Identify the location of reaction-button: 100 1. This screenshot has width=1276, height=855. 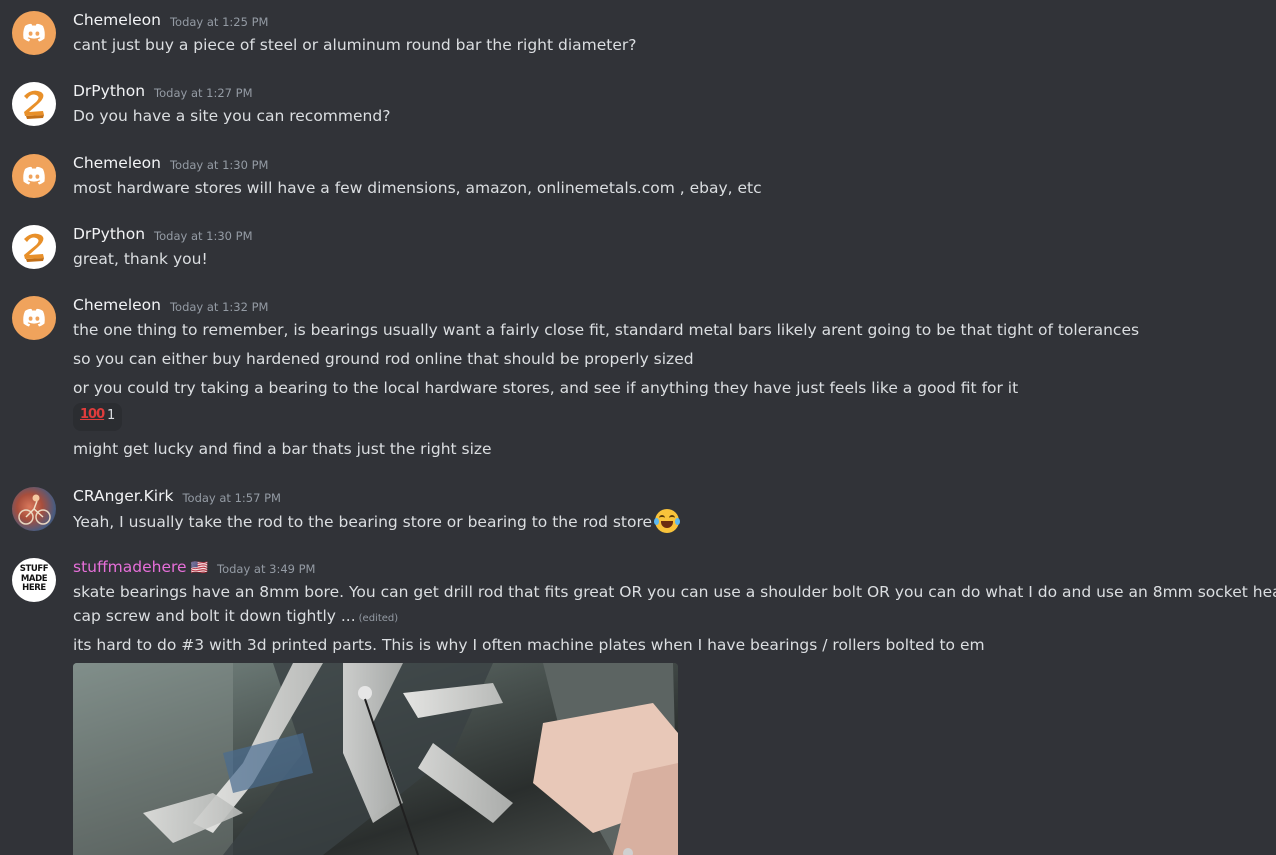
(97, 417).